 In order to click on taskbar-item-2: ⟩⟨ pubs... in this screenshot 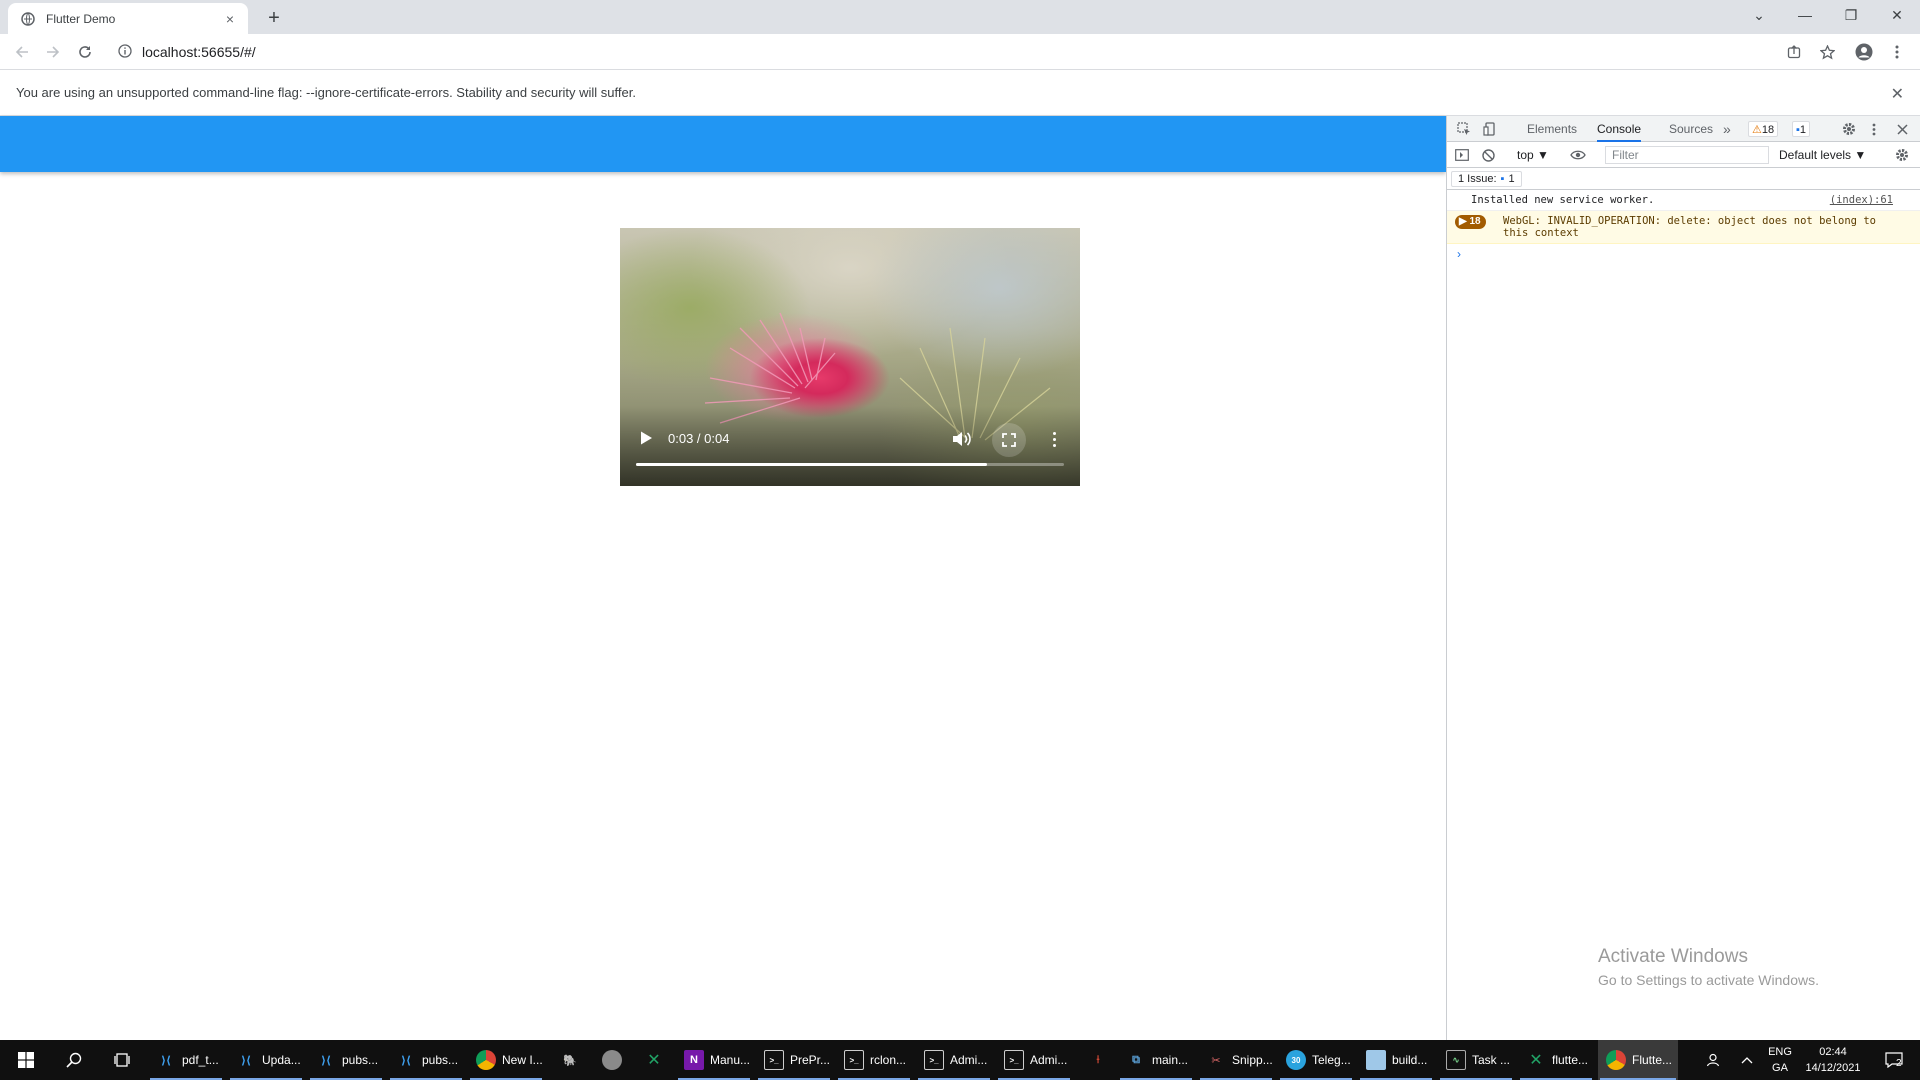, I will do `click(346, 1060)`.